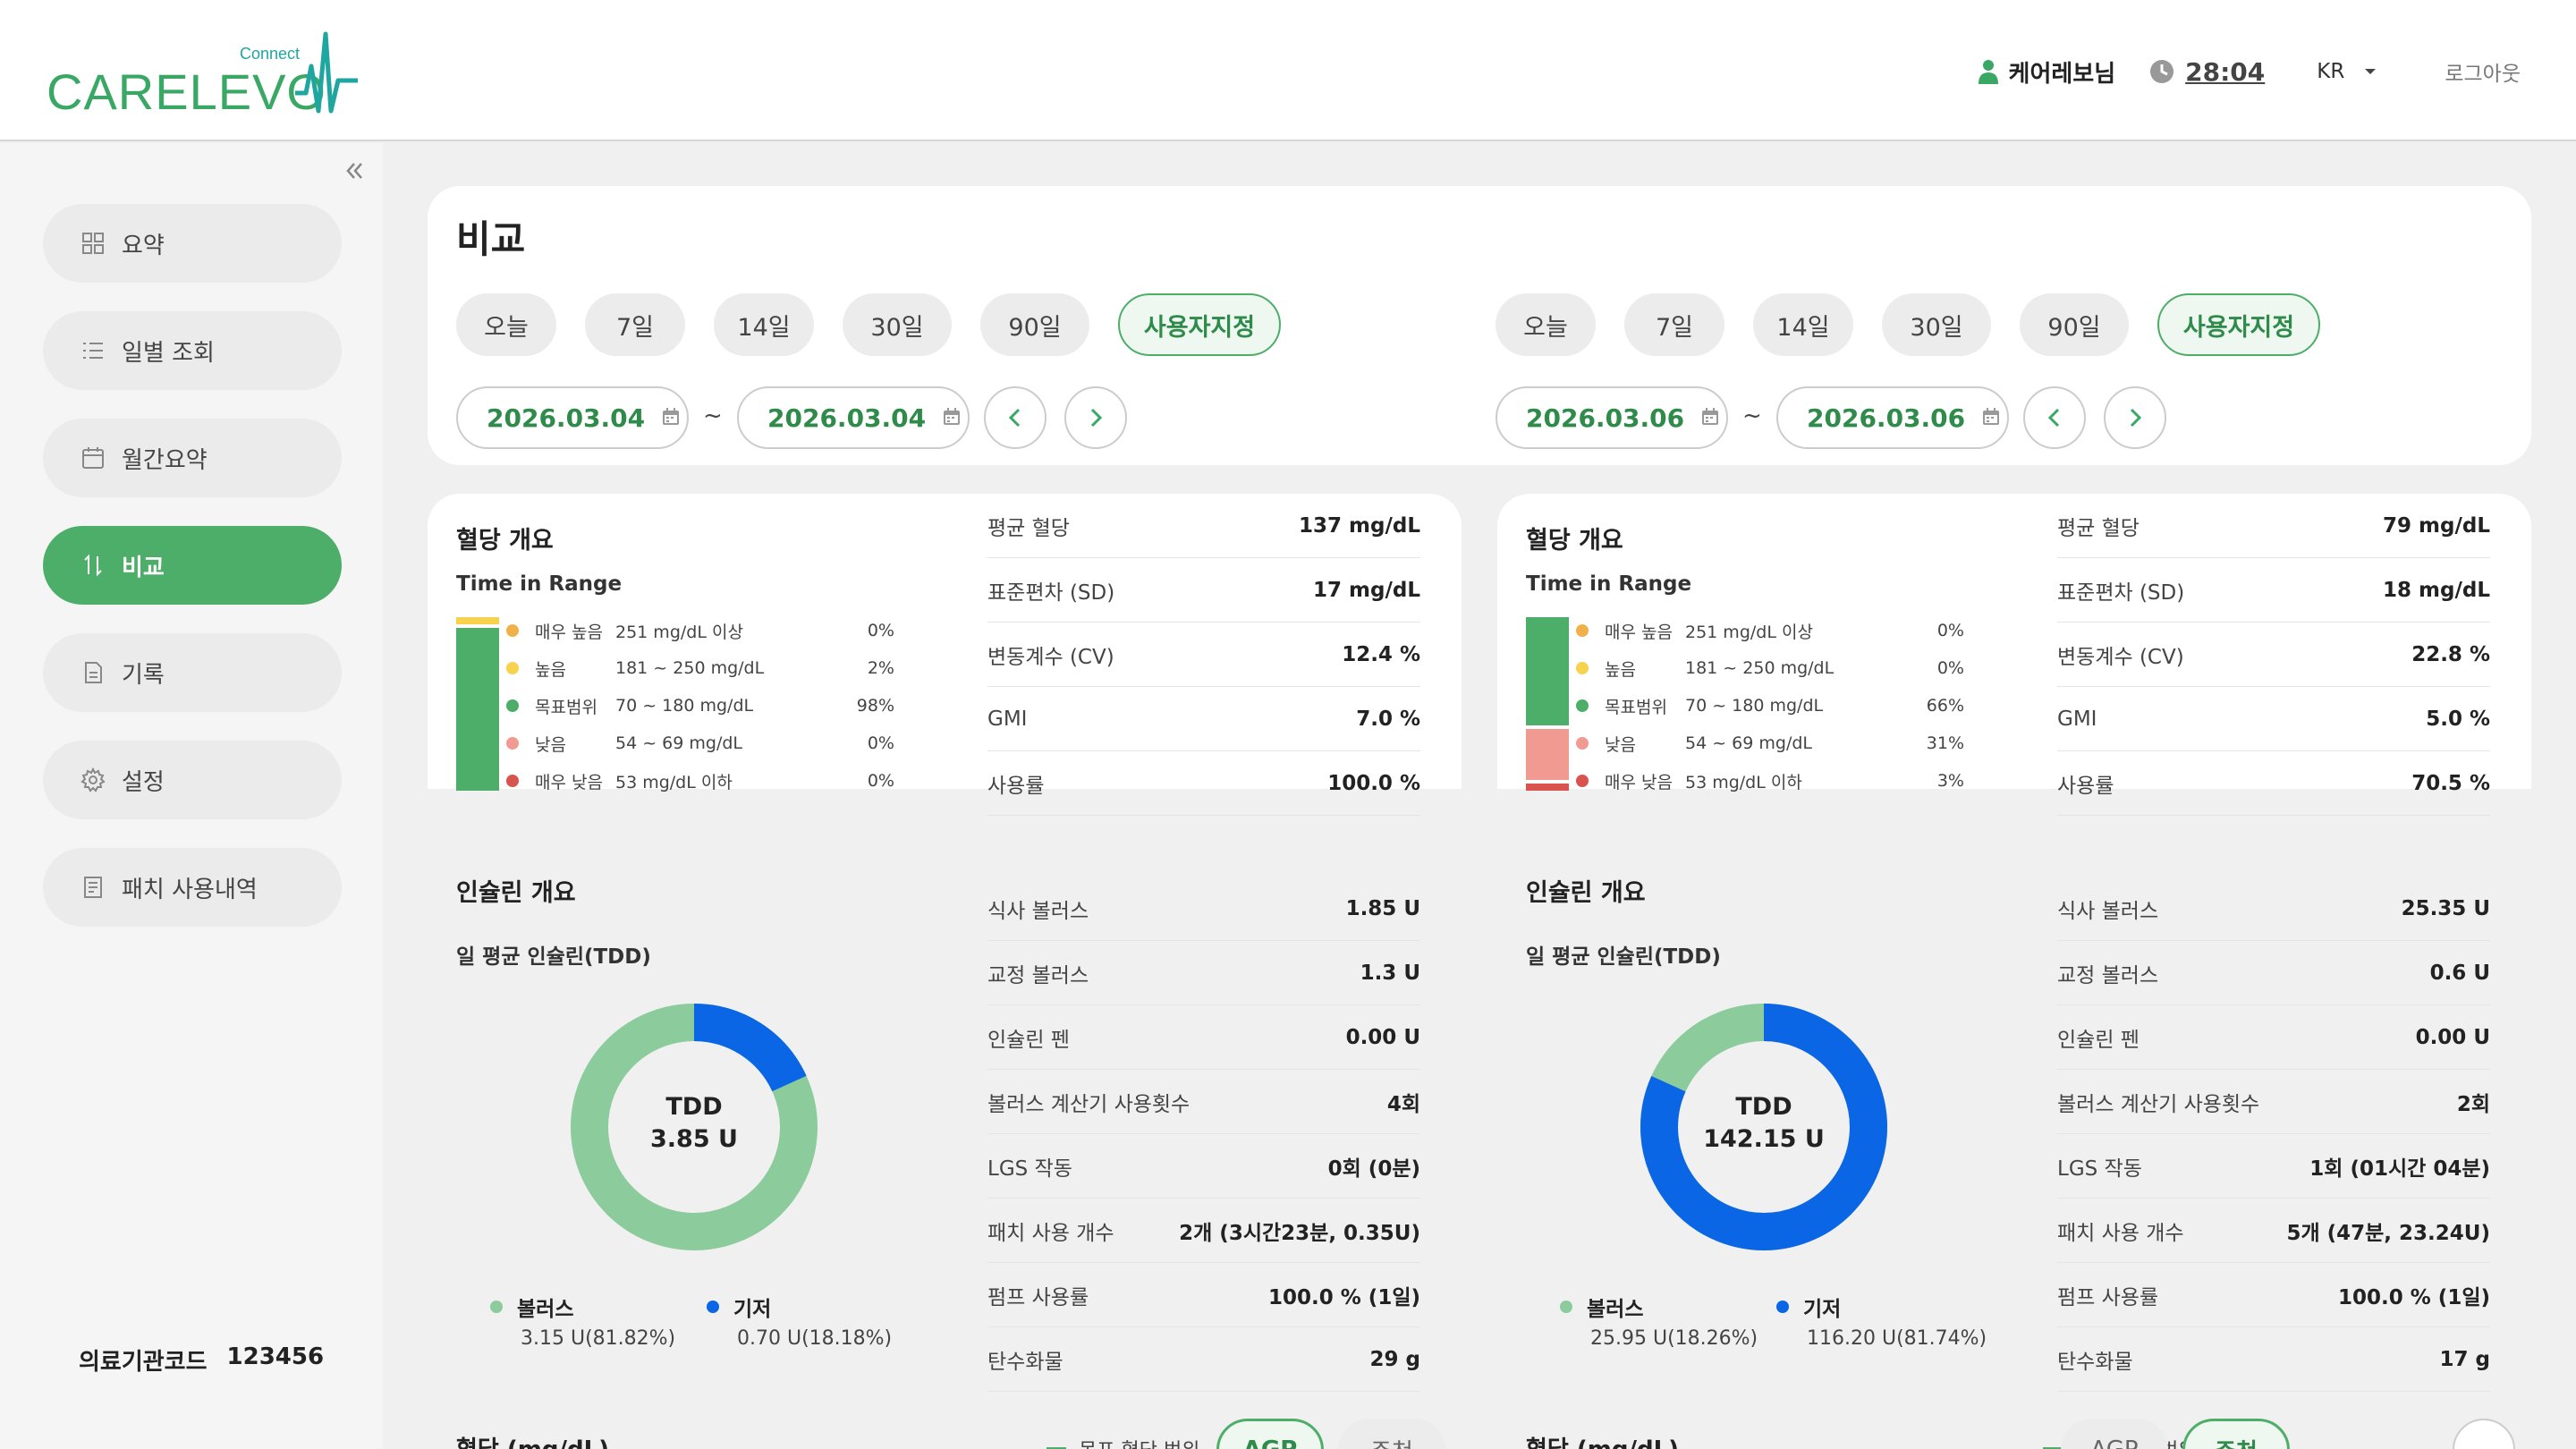  What do you see at coordinates (491, 239) in the screenshot?
I see `page-title: 비교` at bounding box center [491, 239].